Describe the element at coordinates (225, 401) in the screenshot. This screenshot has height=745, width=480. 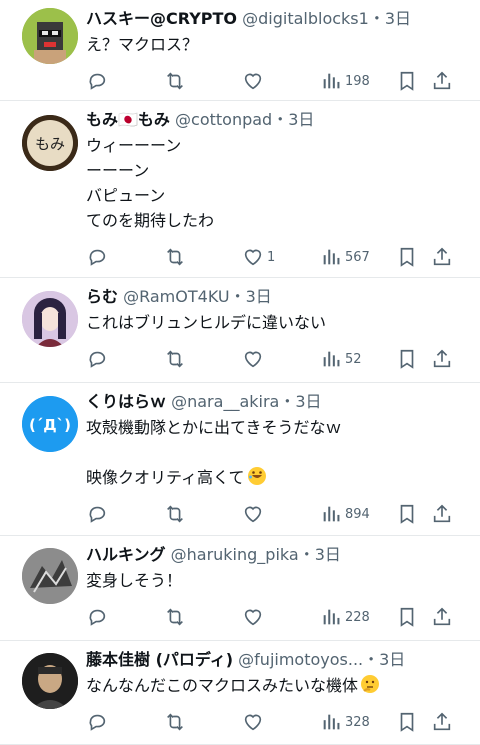
I see `author-handle: @nara__akira` at that location.